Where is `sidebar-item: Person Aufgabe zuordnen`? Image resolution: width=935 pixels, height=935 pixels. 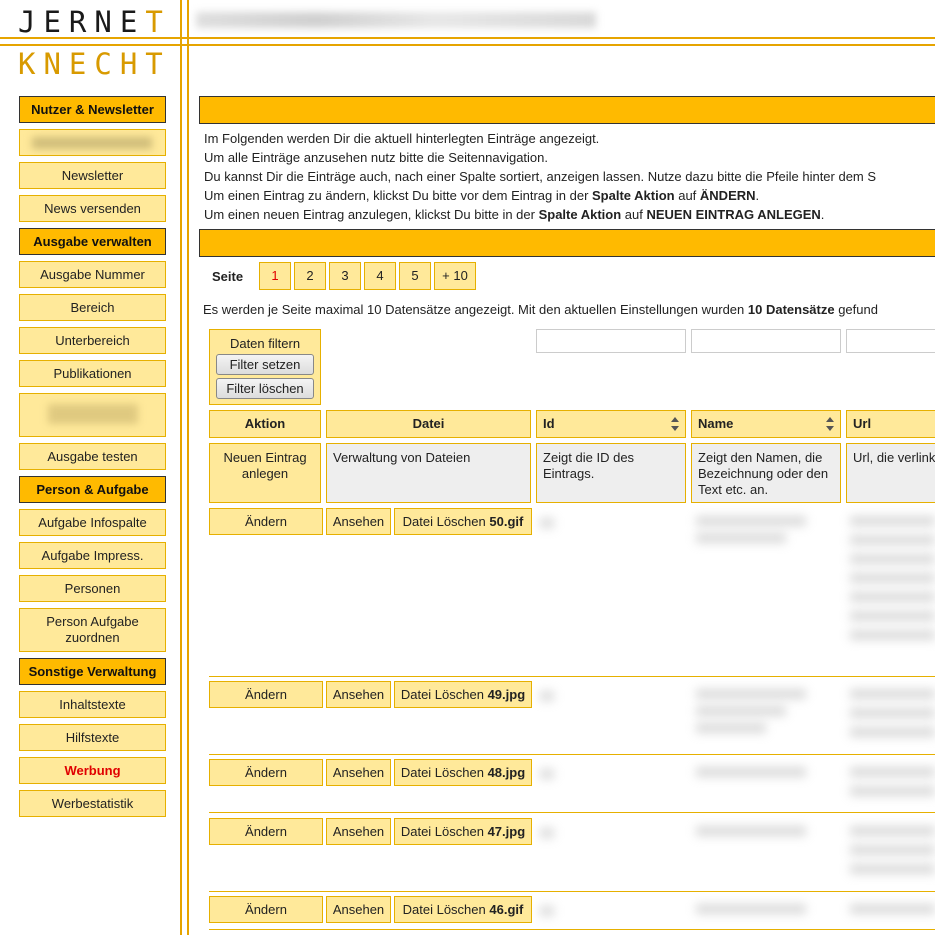 sidebar-item: Person Aufgabe zuordnen is located at coordinates (92, 630).